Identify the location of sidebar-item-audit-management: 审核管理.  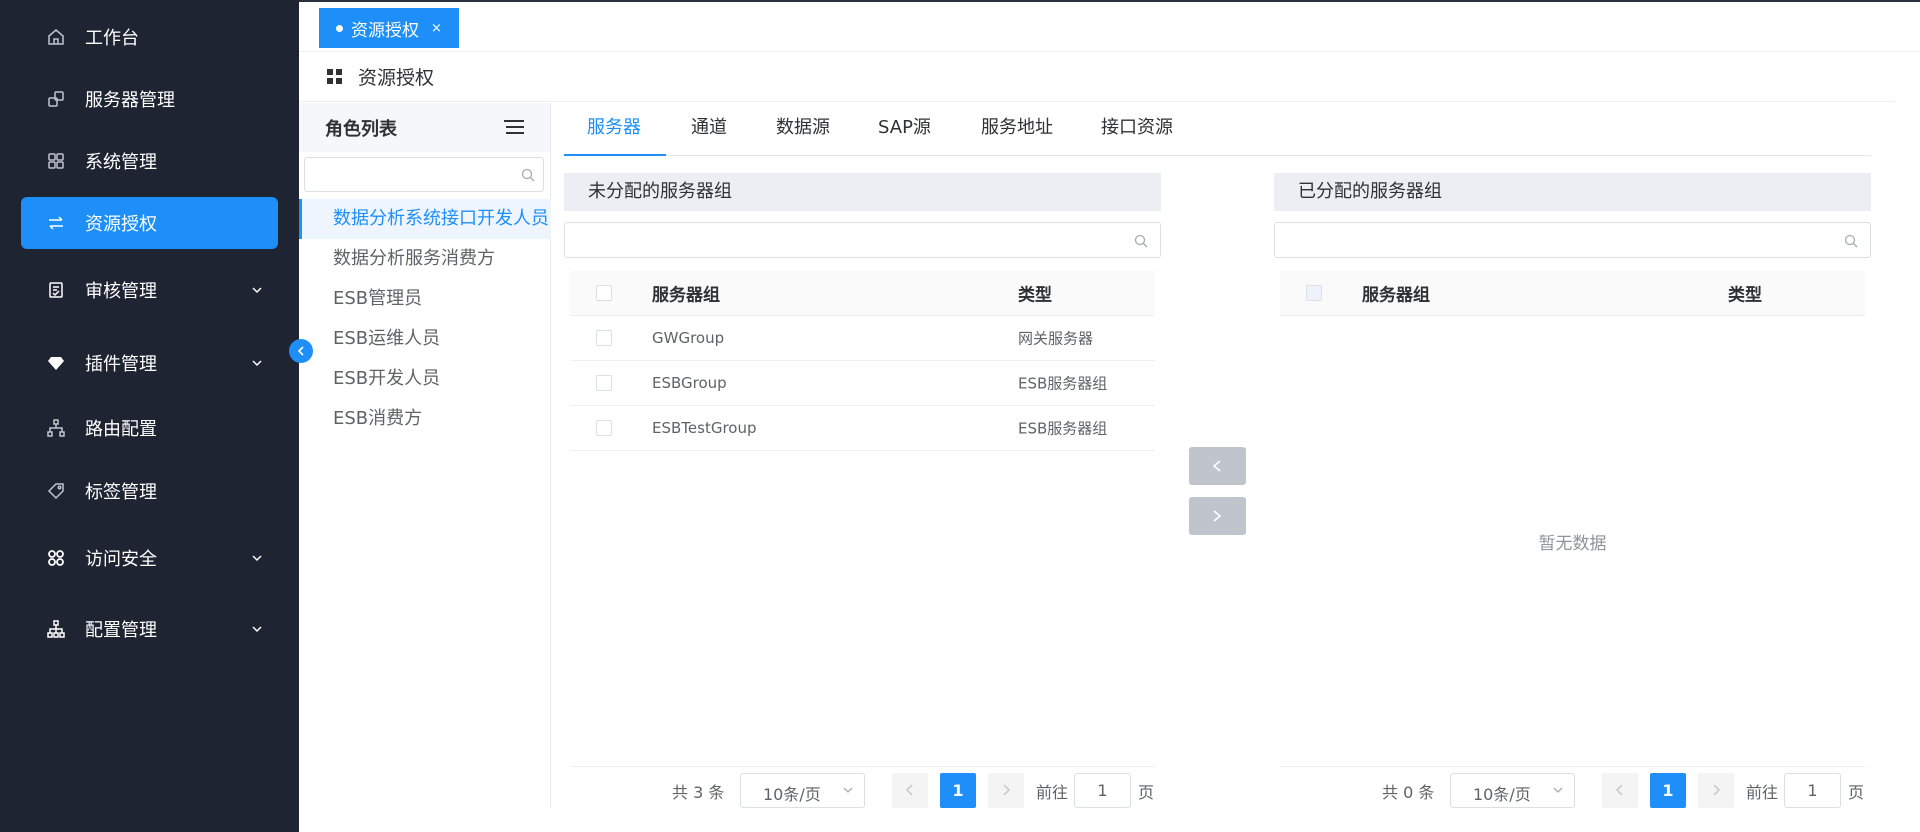
(149, 290).